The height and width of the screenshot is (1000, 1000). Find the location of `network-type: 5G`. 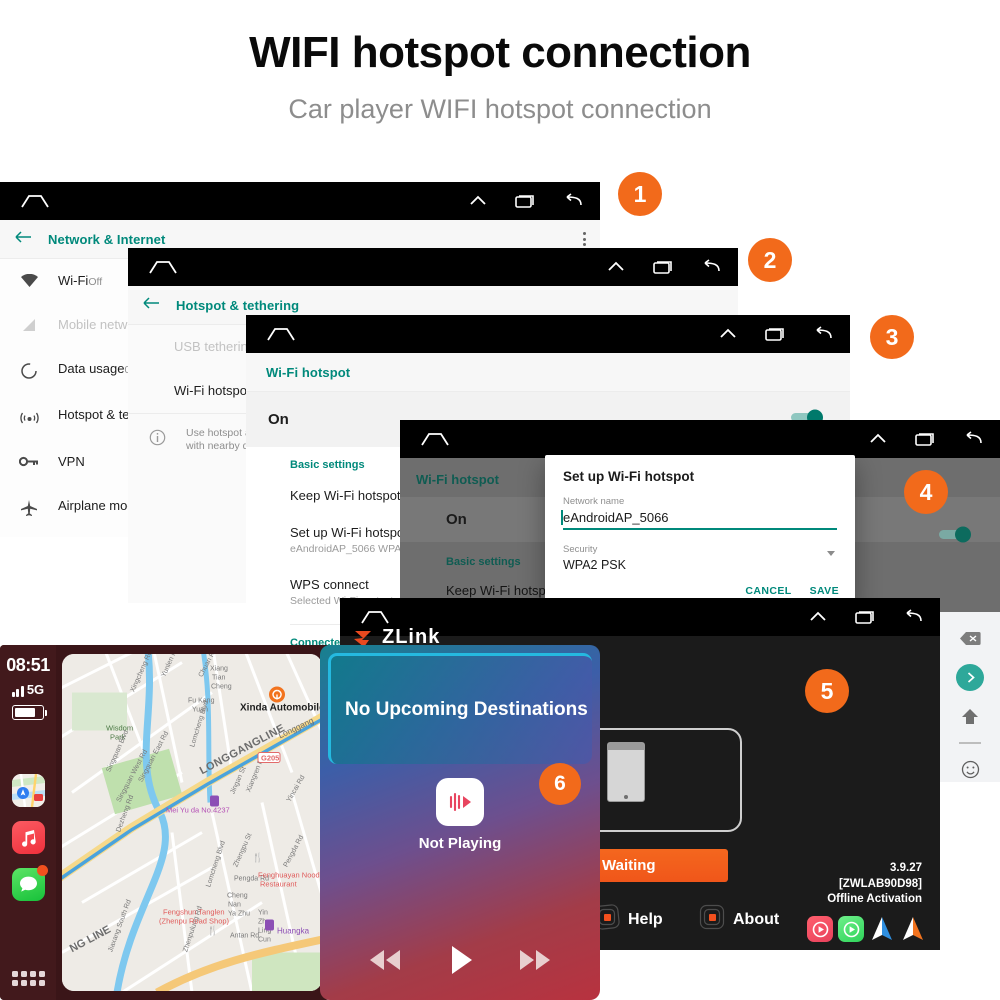

network-type: 5G is located at coordinates (35, 689).